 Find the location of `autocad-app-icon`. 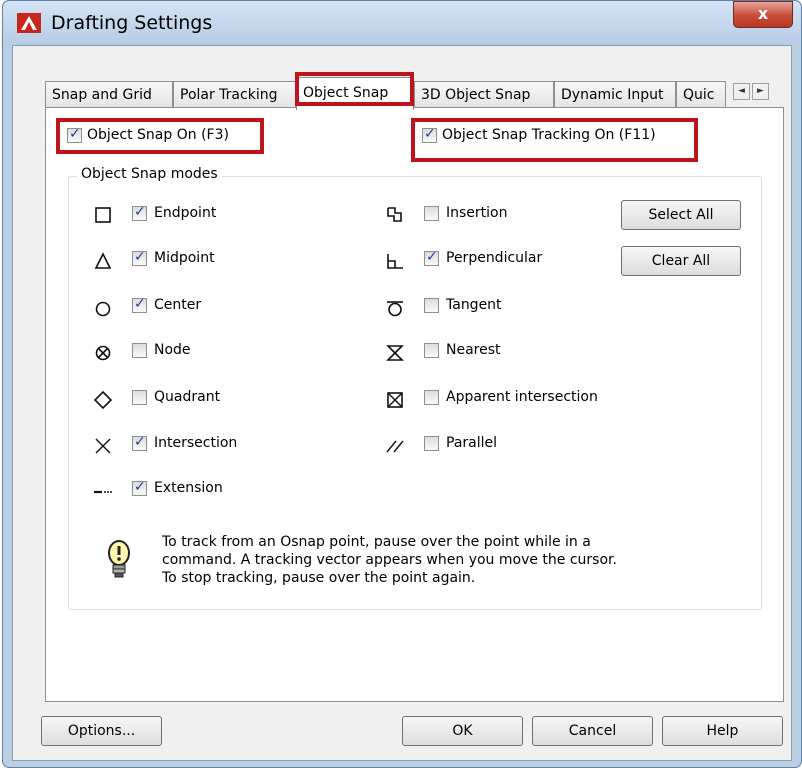

autocad-app-icon is located at coordinates (29, 23).